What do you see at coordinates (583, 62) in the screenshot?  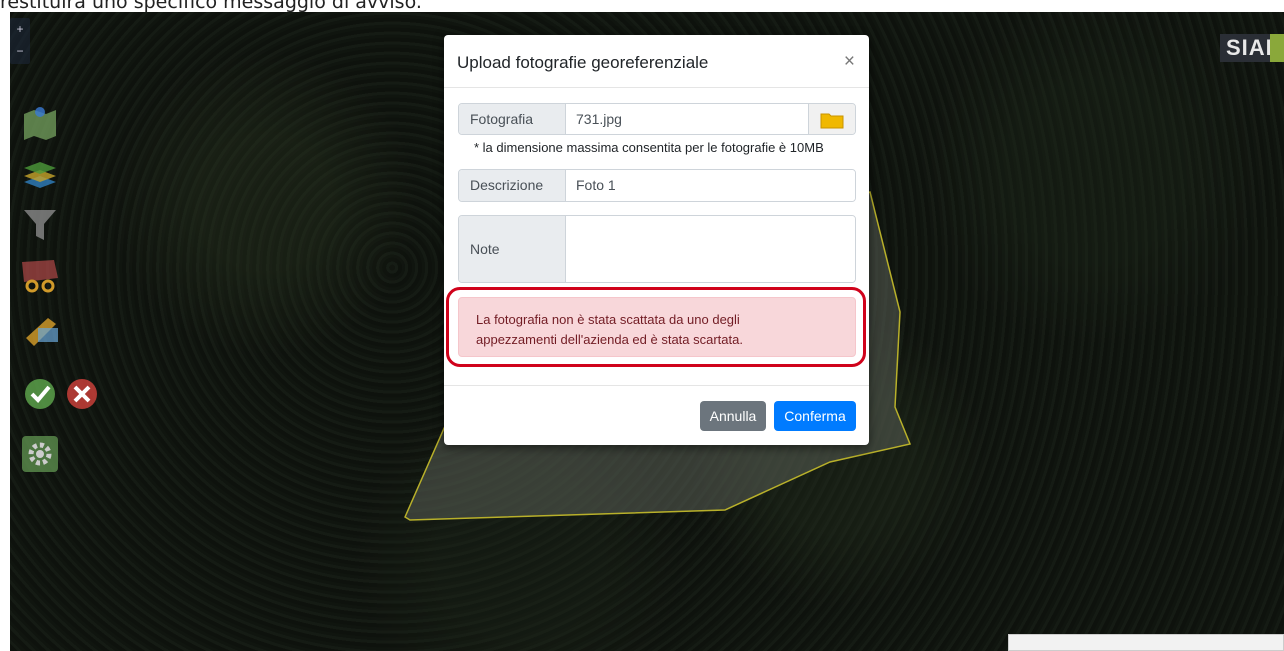 I see `dialog-title: Upload fotografie georeferenziale` at bounding box center [583, 62].